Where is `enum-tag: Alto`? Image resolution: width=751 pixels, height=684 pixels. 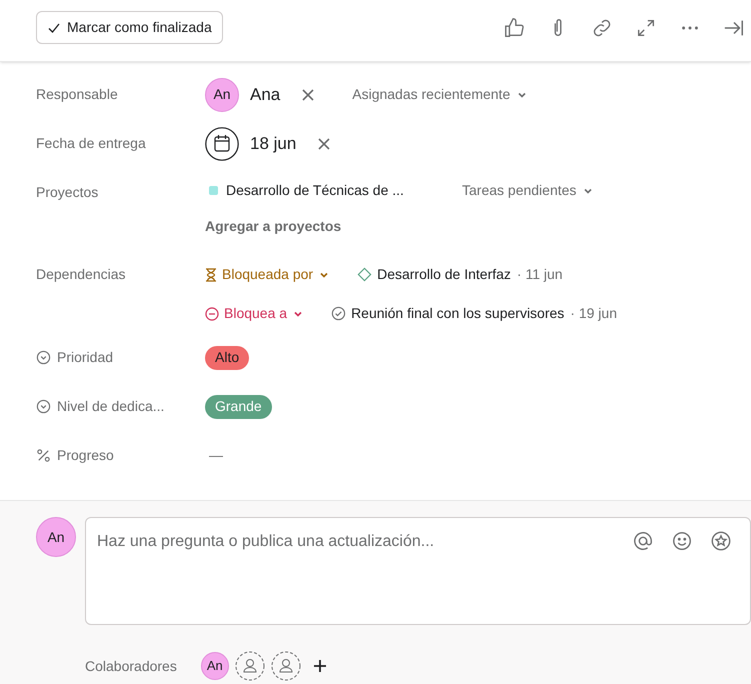 enum-tag: Alto is located at coordinates (227, 358).